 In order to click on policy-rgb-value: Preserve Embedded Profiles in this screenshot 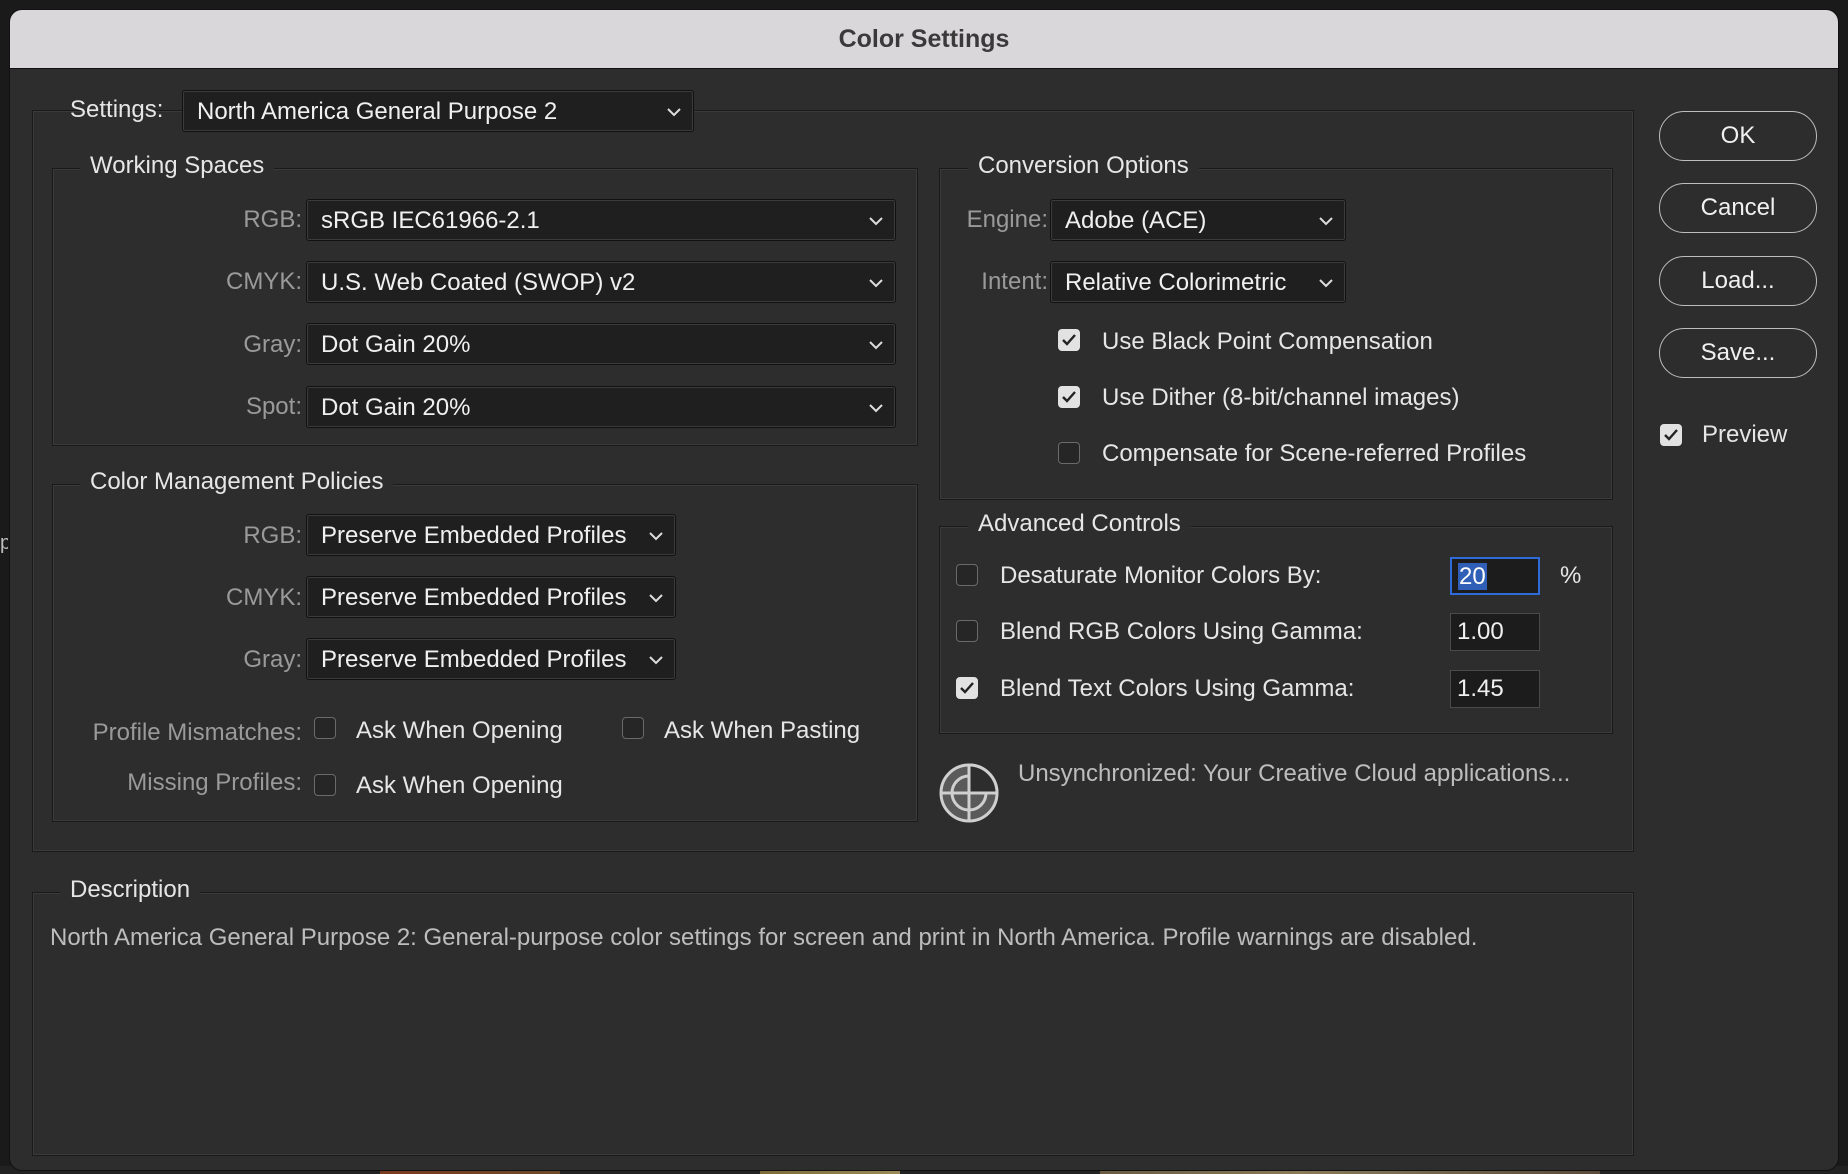, I will do `click(474, 535)`.